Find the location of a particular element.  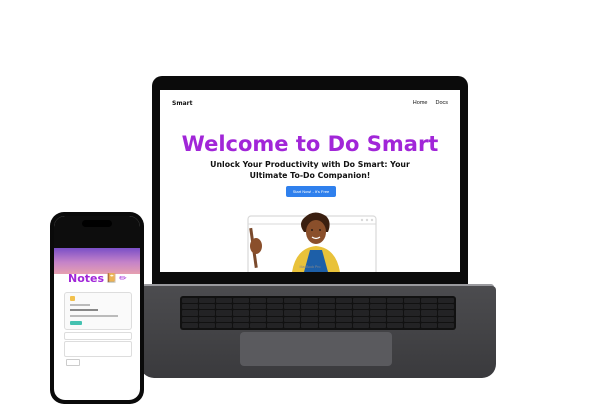

nav-link-home: Home is located at coordinates (420, 103).